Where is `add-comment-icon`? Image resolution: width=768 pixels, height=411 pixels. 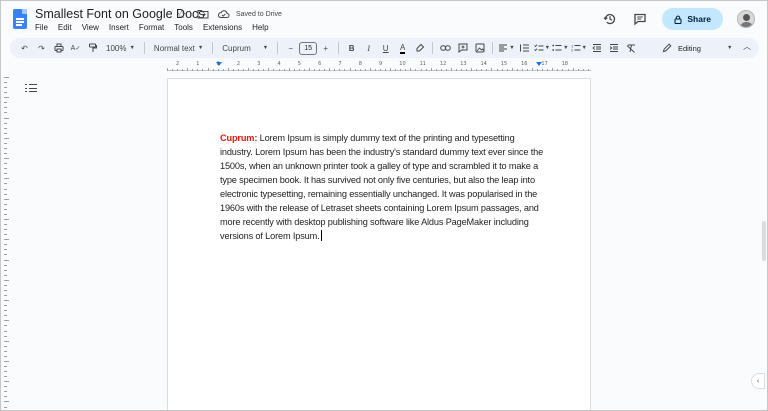 add-comment-icon is located at coordinates (462, 48).